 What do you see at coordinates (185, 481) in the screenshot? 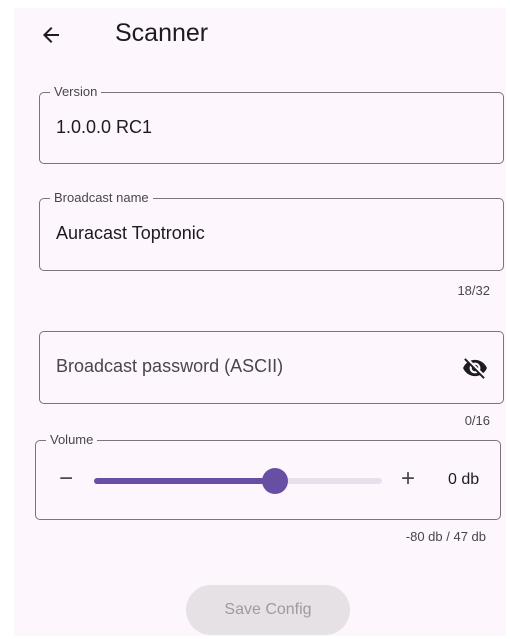
I see `volume-slider-fill` at bounding box center [185, 481].